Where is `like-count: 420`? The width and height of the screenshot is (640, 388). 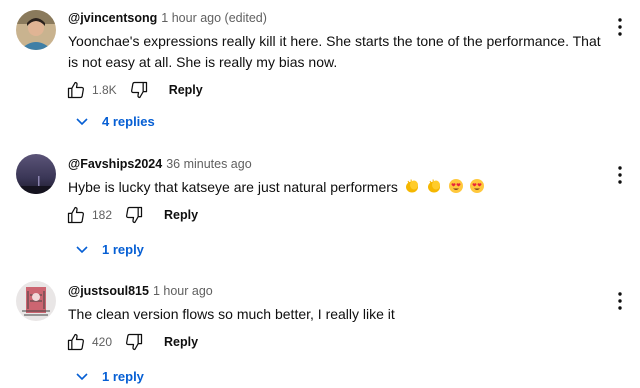
like-count: 420 is located at coordinates (102, 342).